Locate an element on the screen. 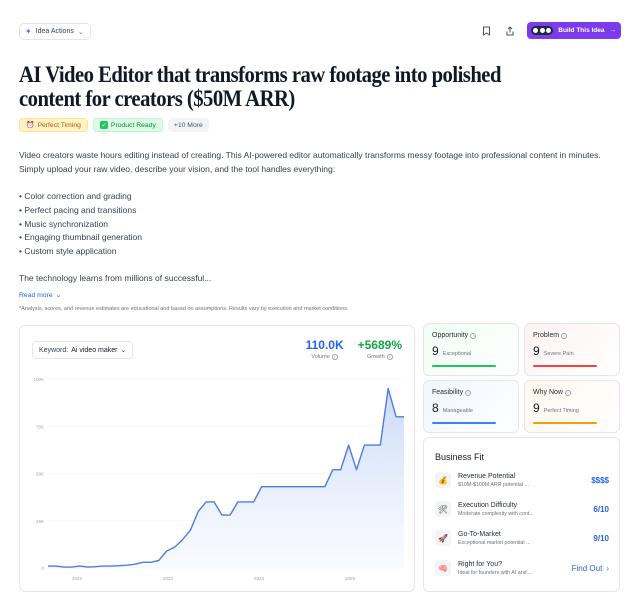 Image resolution: width=640 pixels, height=614 pixels. builder-logos-icon is located at coordinates (542, 30).